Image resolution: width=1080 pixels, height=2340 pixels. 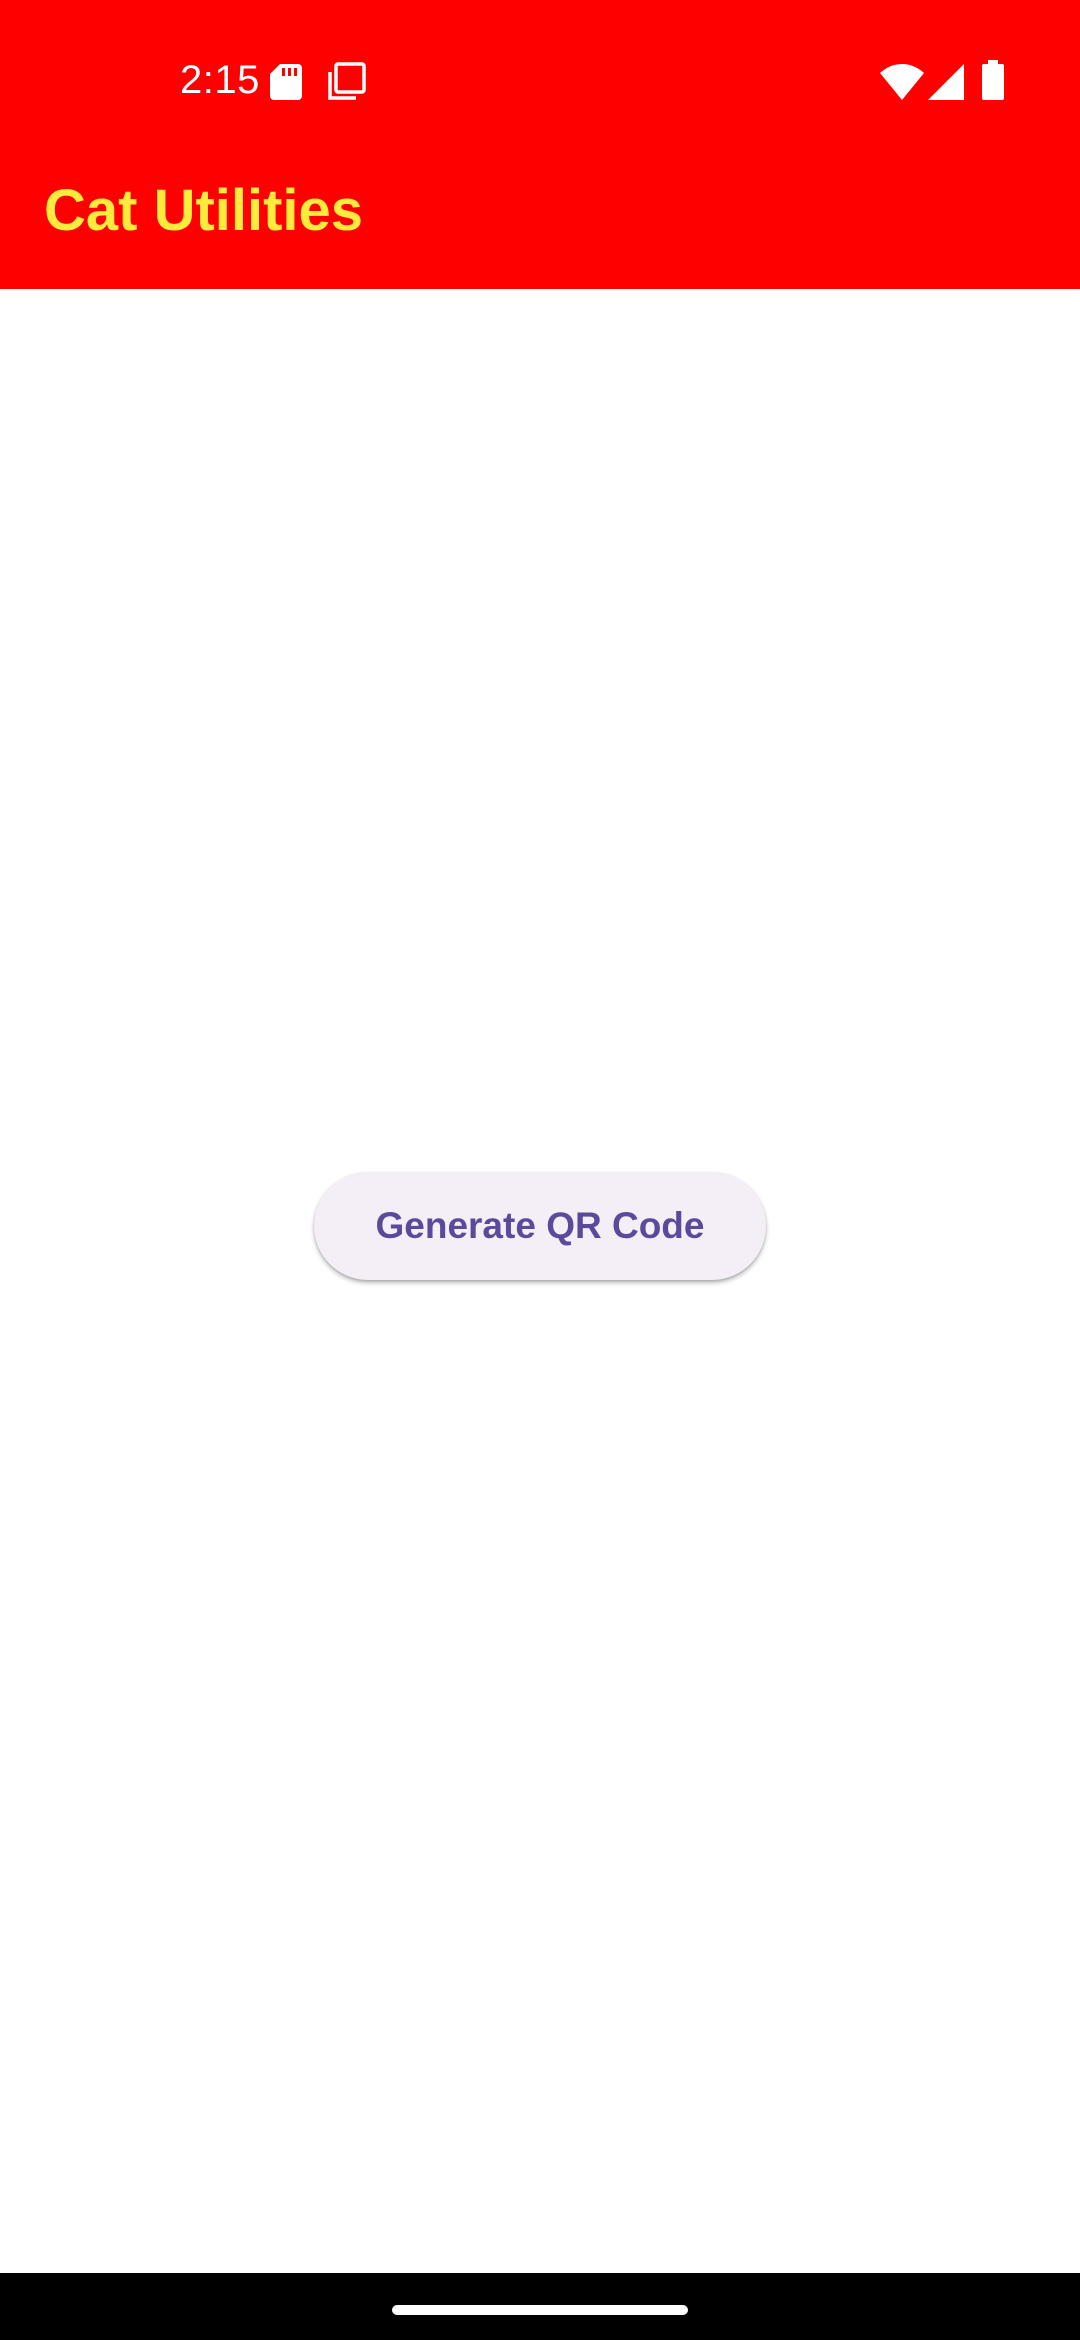 What do you see at coordinates (540, 1226) in the screenshot?
I see `generate-qr-code-button: Generate QR Code` at bounding box center [540, 1226].